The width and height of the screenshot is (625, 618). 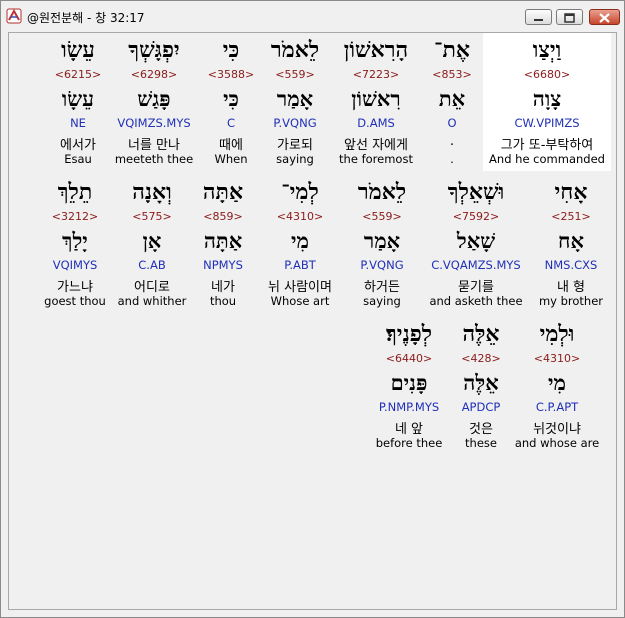 I want to click on korean-gloss: 뉘 사람이며, so click(x=300, y=287).